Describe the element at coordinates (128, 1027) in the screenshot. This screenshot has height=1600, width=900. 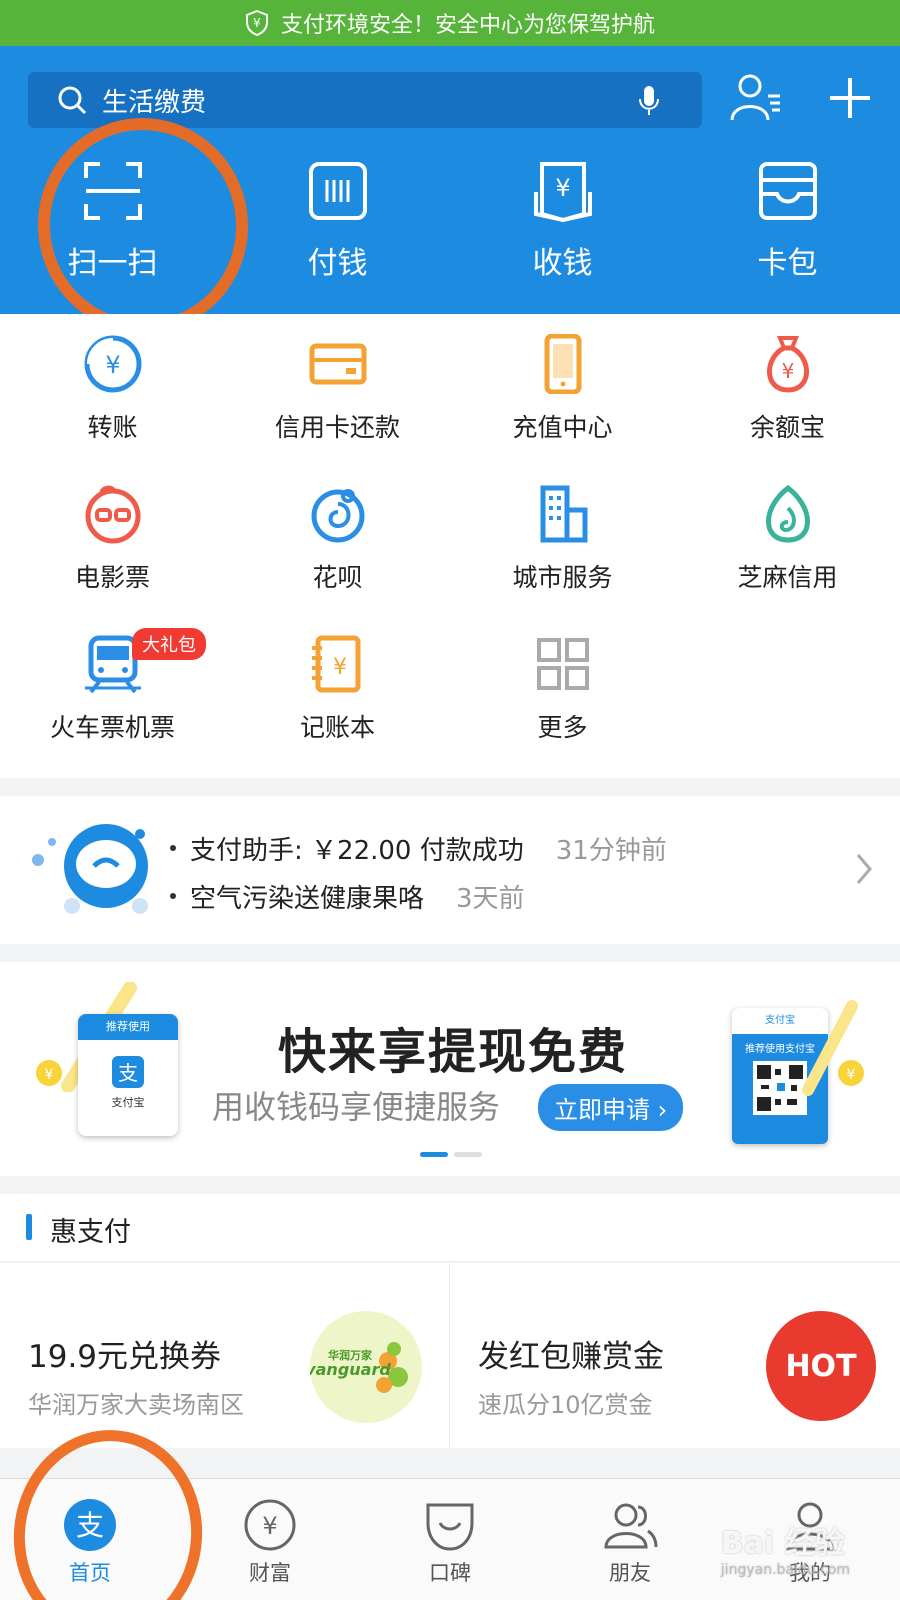
I see `card-cap: 推荐使用` at that location.